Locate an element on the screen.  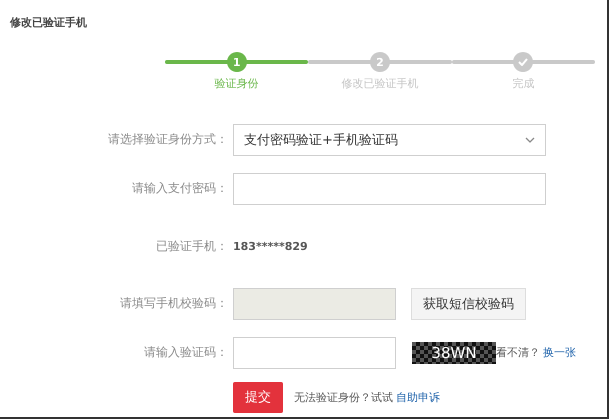
self-service-appeal-link: 自助申诉 is located at coordinates (418, 397).